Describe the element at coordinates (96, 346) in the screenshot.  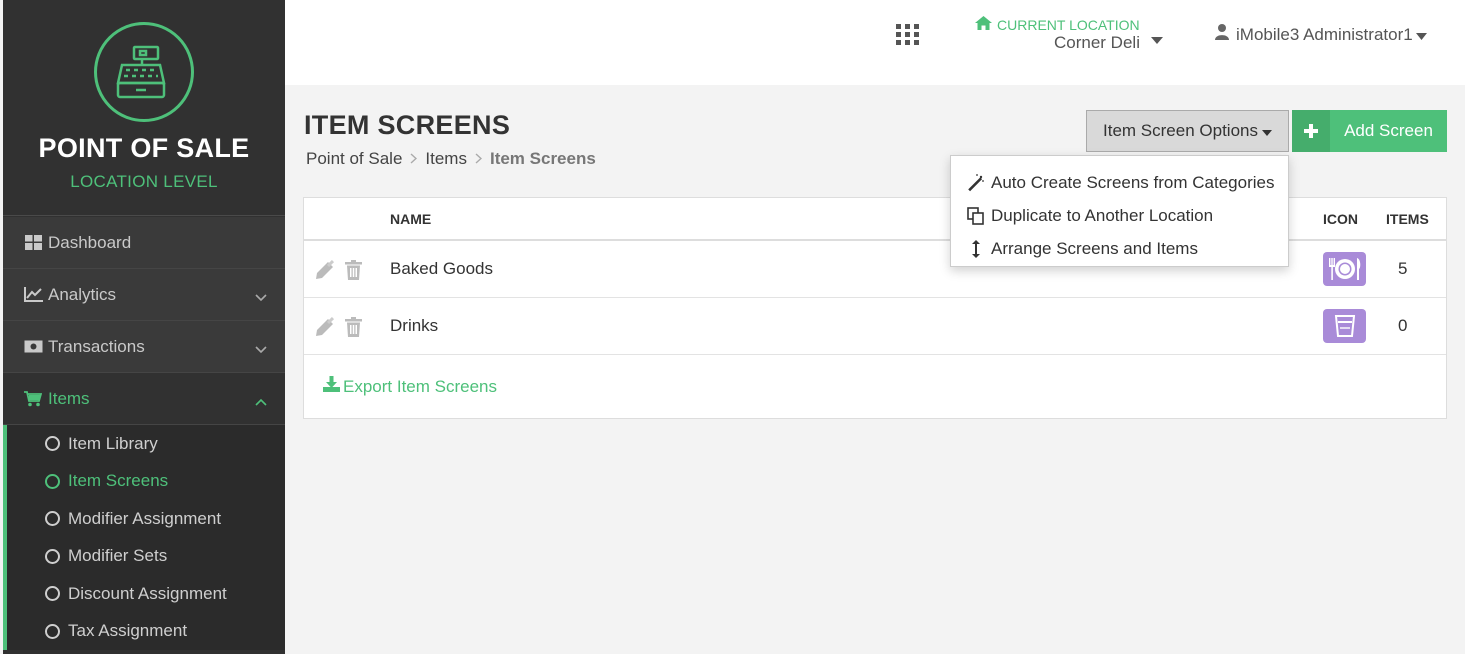
I see `sidebar-item-label: Transactions` at that location.